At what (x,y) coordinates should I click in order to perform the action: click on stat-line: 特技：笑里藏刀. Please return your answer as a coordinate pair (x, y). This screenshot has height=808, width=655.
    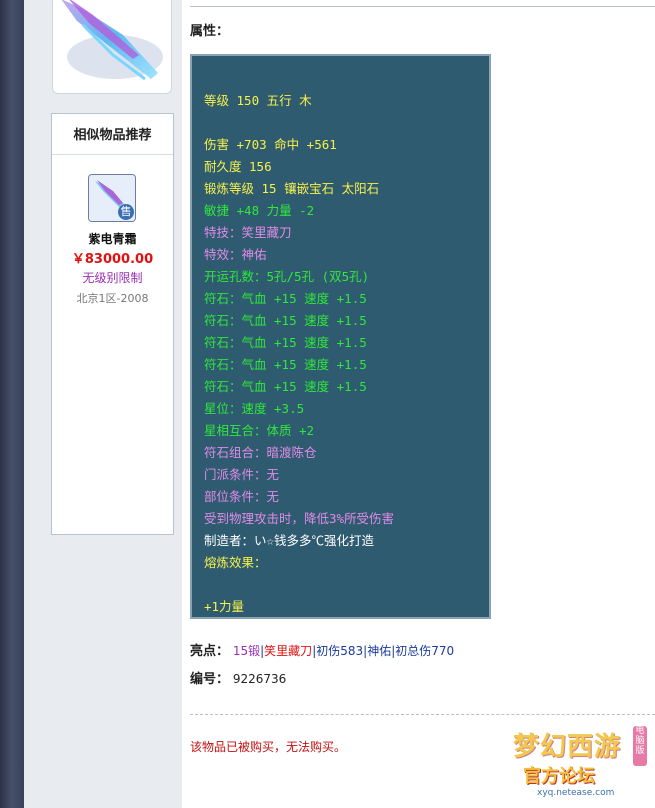
    Looking at the image, I should click on (248, 232).